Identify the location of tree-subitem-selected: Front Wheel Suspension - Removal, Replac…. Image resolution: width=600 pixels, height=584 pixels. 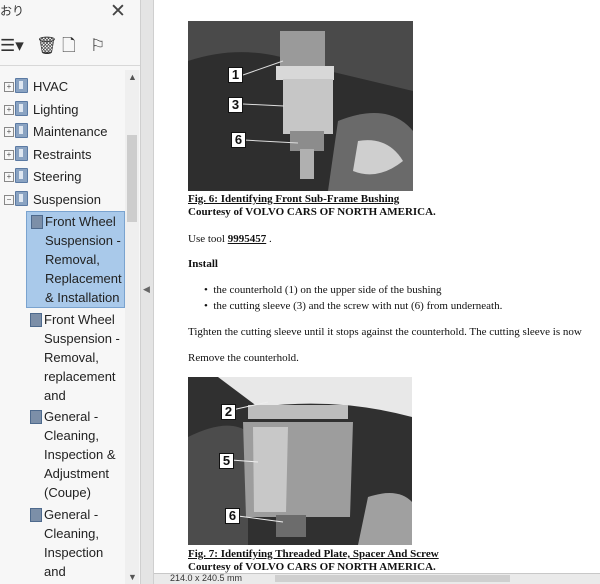
(75, 259).